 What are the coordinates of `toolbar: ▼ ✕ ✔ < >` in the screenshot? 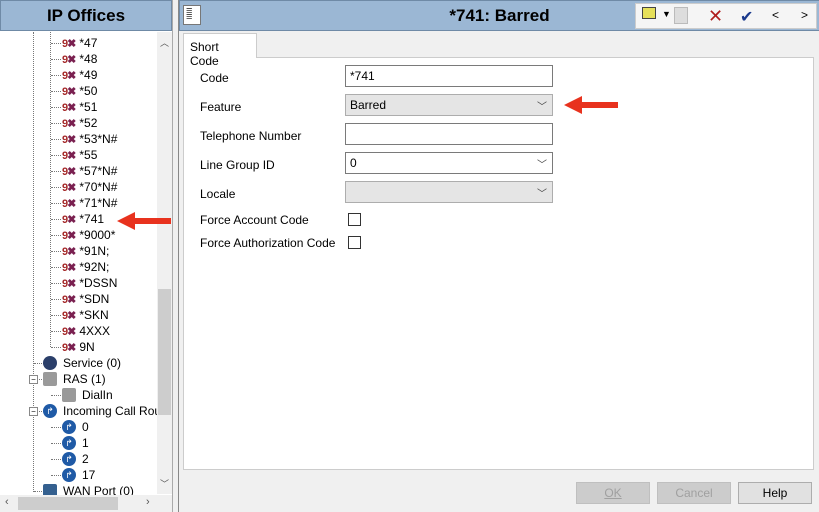 It's located at (726, 16).